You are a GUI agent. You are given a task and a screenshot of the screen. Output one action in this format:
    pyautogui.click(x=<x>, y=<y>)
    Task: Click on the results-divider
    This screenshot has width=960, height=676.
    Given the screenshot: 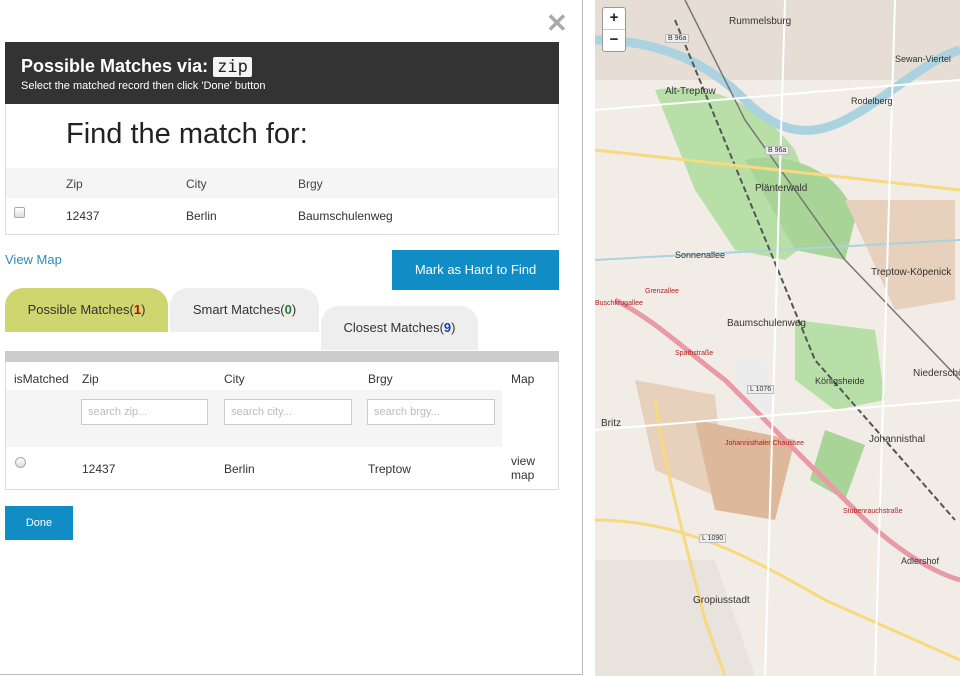 What is the action you would take?
    pyautogui.click(x=282, y=356)
    